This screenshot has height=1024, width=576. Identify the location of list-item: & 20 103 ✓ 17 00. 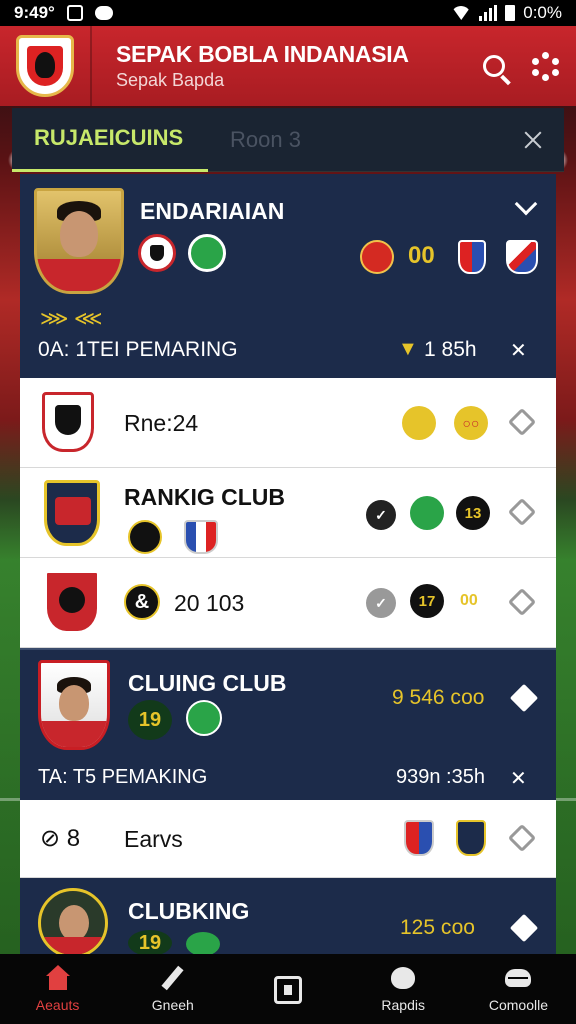
(288, 603).